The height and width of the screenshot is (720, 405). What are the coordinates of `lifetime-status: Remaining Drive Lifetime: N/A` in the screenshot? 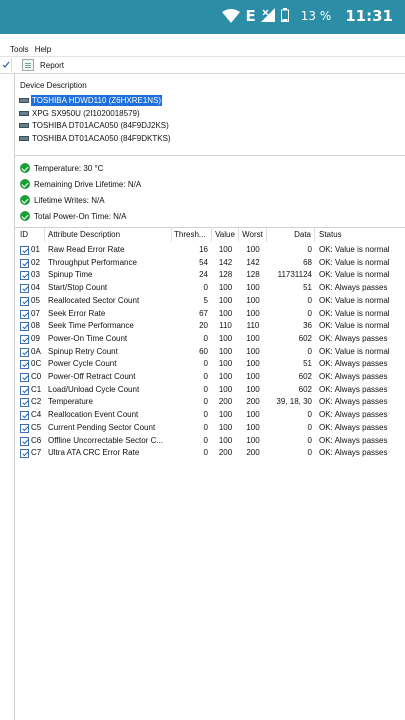 It's located at (80, 184).